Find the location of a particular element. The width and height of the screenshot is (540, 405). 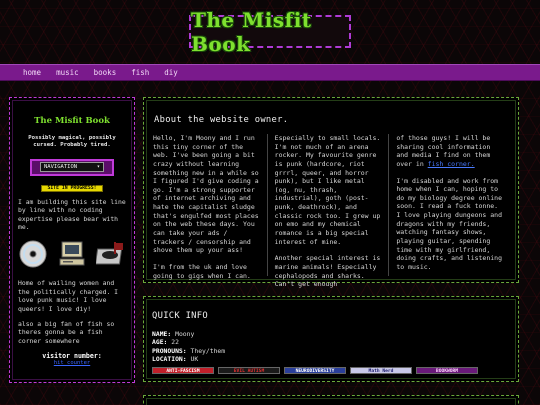

computer-icon is located at coordinates (72, 256).